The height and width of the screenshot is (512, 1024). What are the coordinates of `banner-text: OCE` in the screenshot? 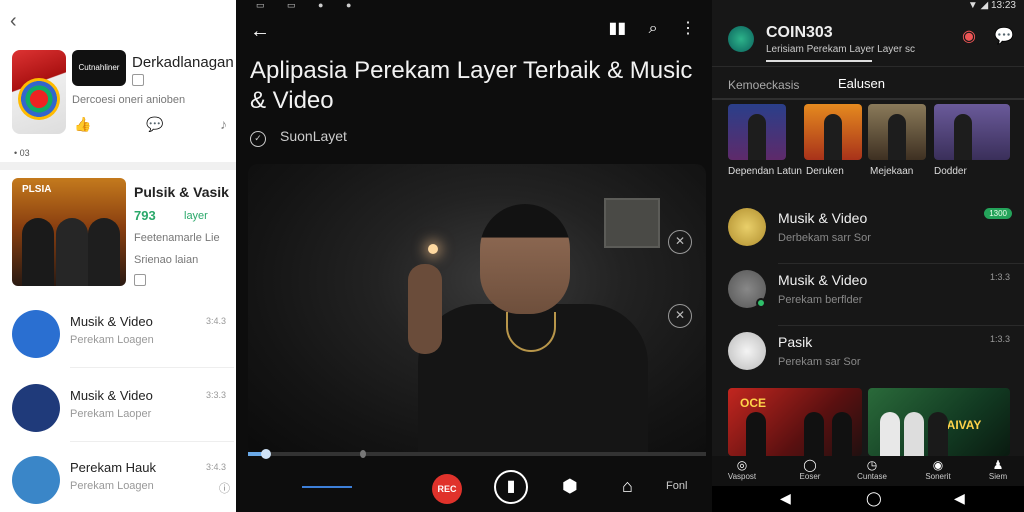 It's located at (753, 403).